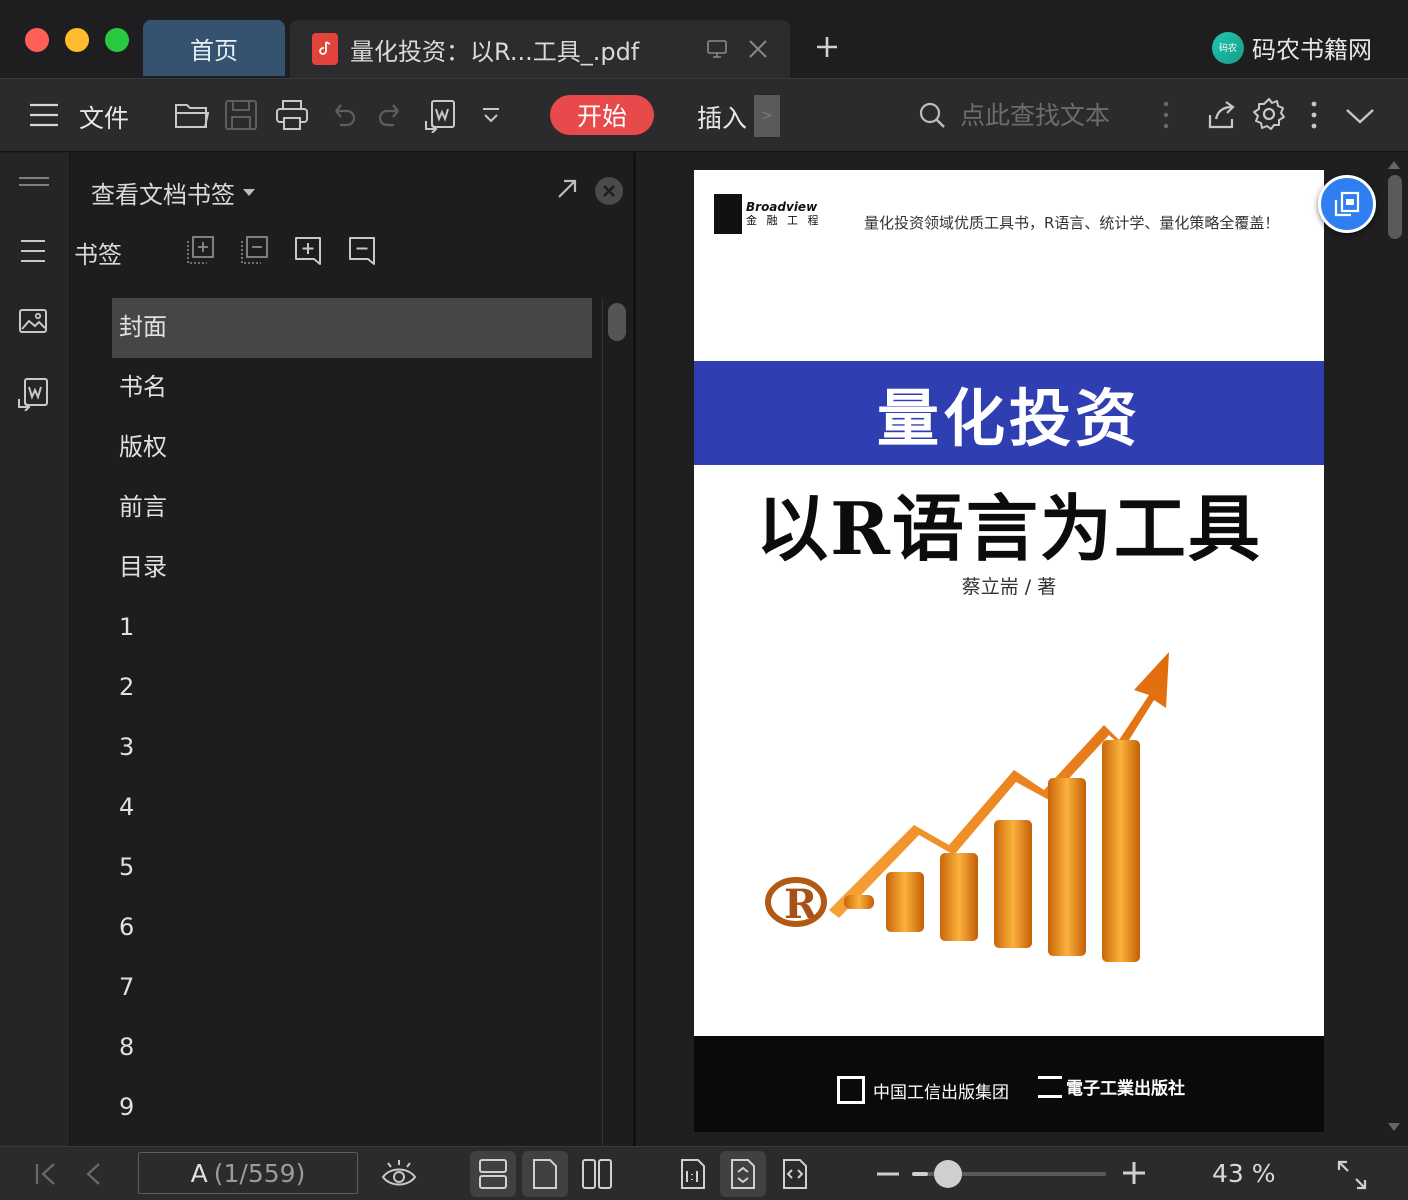 The width and height of the screenshot is (1408, 1200). Describe the element at coordinates (1394, 1127) in the screenshot. I see `scroll-down-arrow` at that location.